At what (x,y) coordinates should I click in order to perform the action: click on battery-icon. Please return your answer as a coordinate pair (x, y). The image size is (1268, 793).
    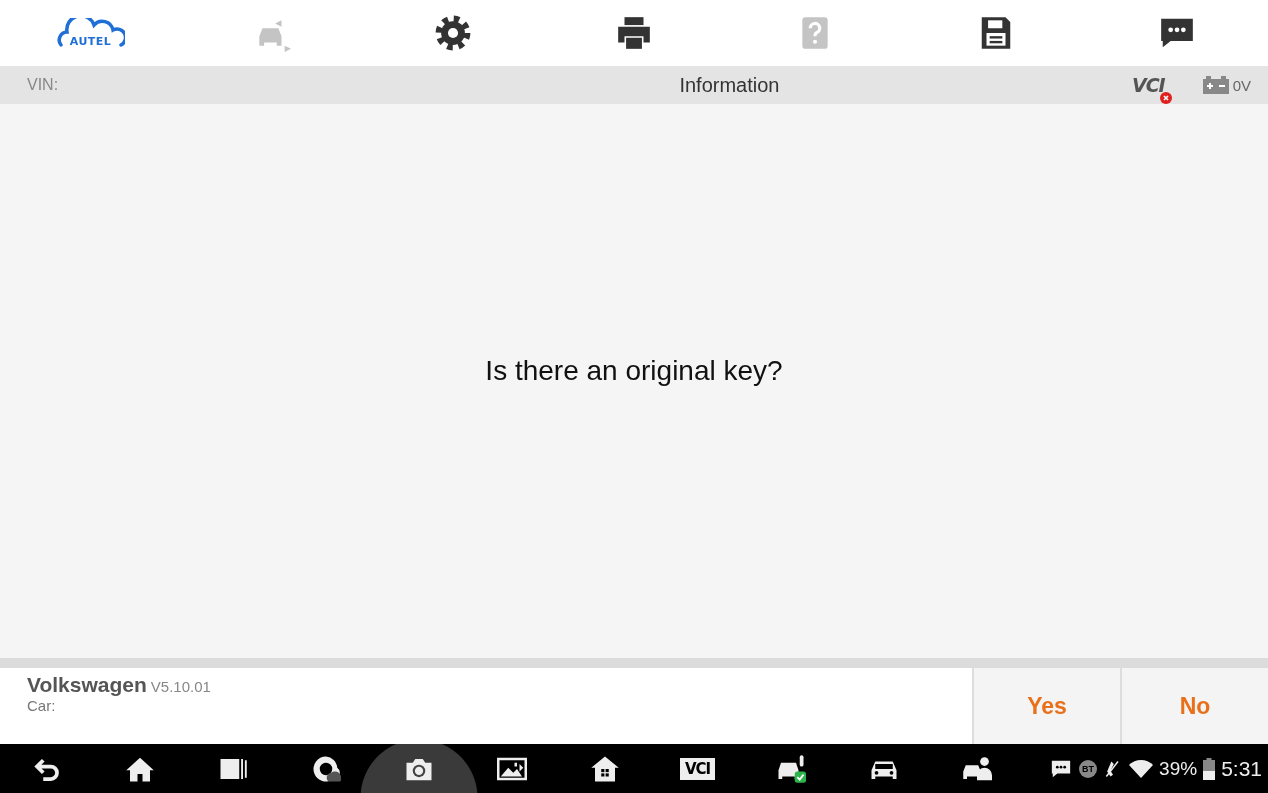
    Looking at the image, I should click on (1215, 85).